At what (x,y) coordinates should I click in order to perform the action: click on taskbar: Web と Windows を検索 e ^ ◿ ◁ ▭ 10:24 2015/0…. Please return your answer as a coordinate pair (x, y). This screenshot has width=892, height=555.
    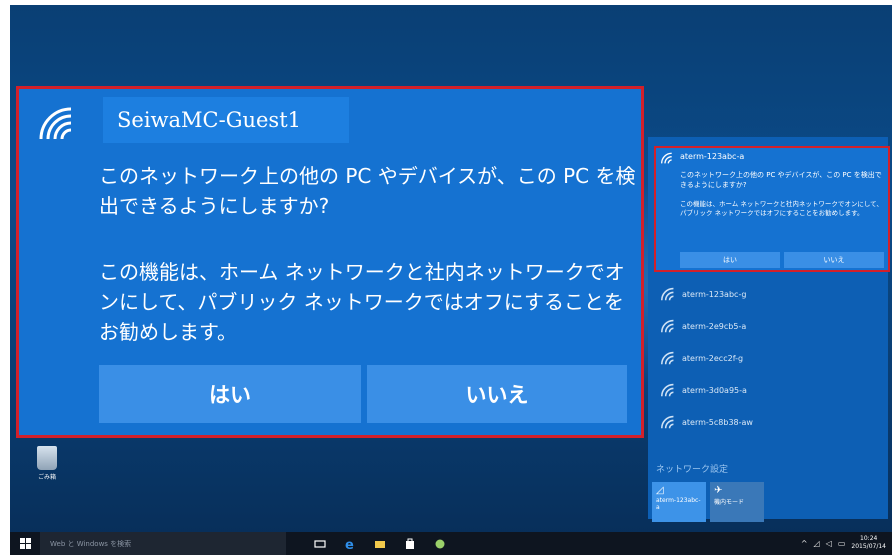
    Looking at the image, I should click on (451, 543).